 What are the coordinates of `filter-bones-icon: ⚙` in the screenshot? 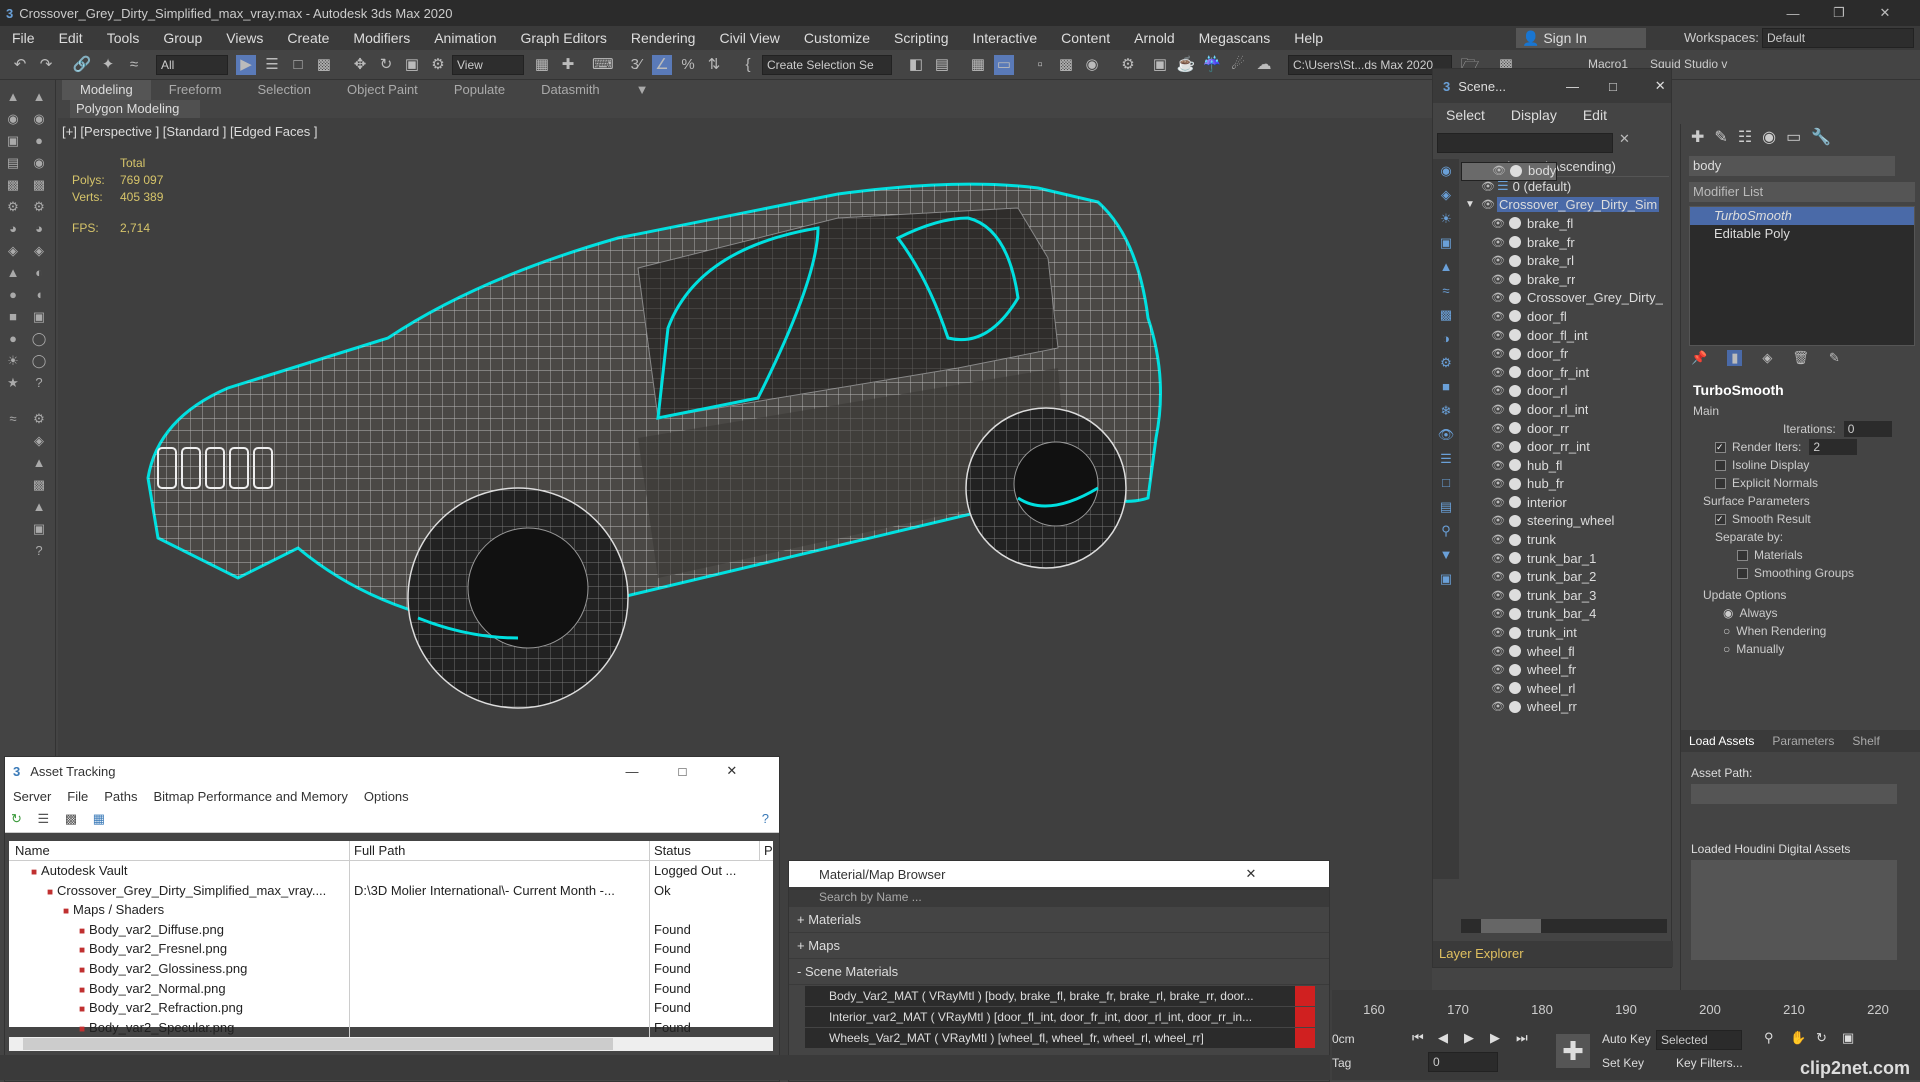 It's located at (1446, 363).